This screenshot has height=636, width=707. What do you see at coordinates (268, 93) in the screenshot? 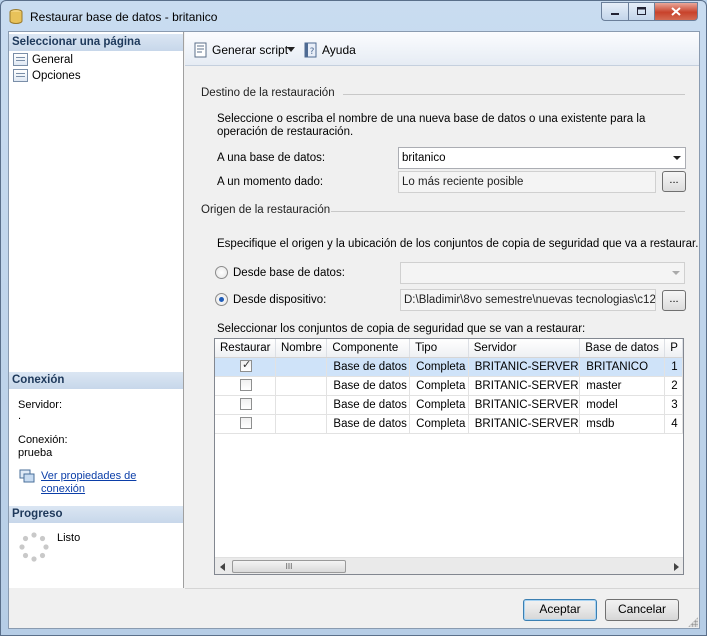
I see `destination-group-title: Destino de la restauración` at bounding box center [268, 93].